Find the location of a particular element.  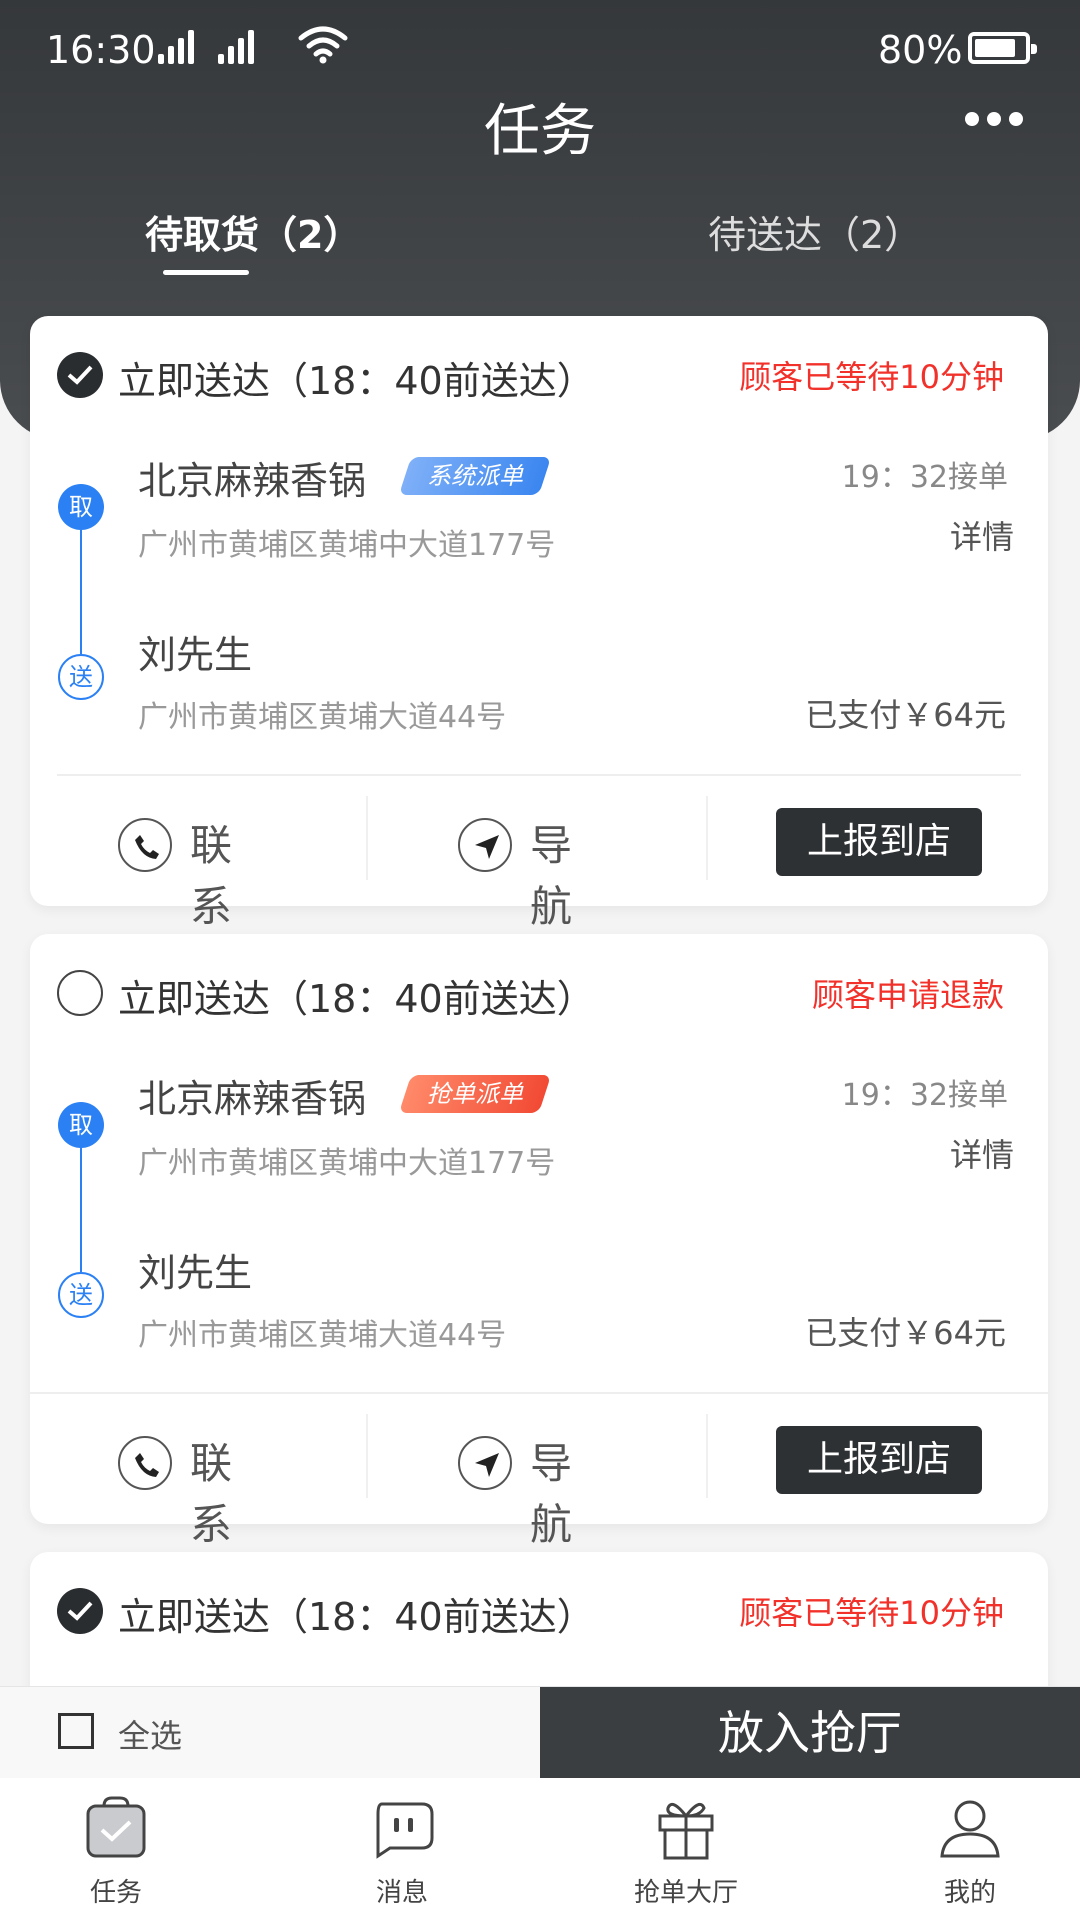

more-icon is located at coordinates (995, 120).